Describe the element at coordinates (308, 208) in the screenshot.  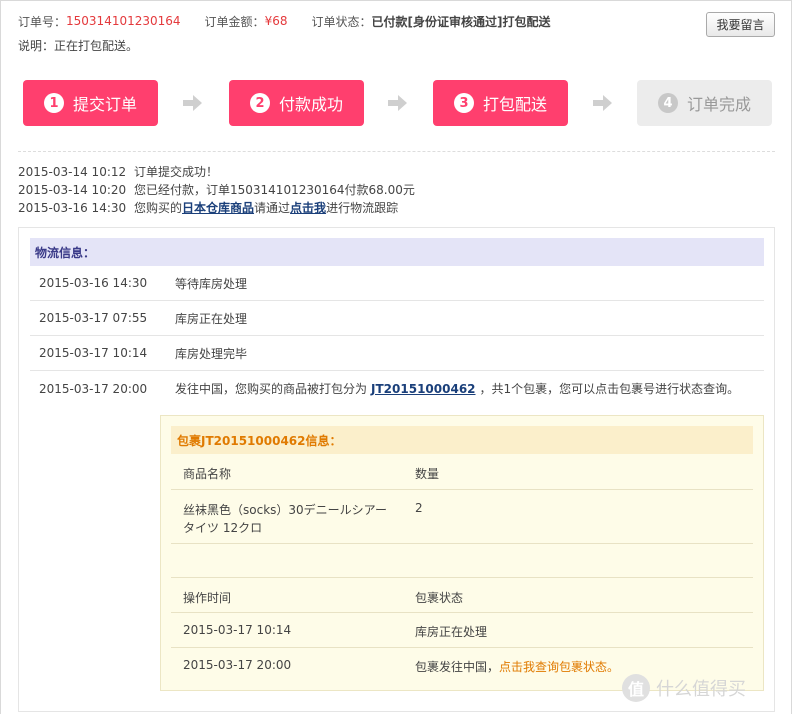
I see `track-logistics-link: 点击我` at that location.